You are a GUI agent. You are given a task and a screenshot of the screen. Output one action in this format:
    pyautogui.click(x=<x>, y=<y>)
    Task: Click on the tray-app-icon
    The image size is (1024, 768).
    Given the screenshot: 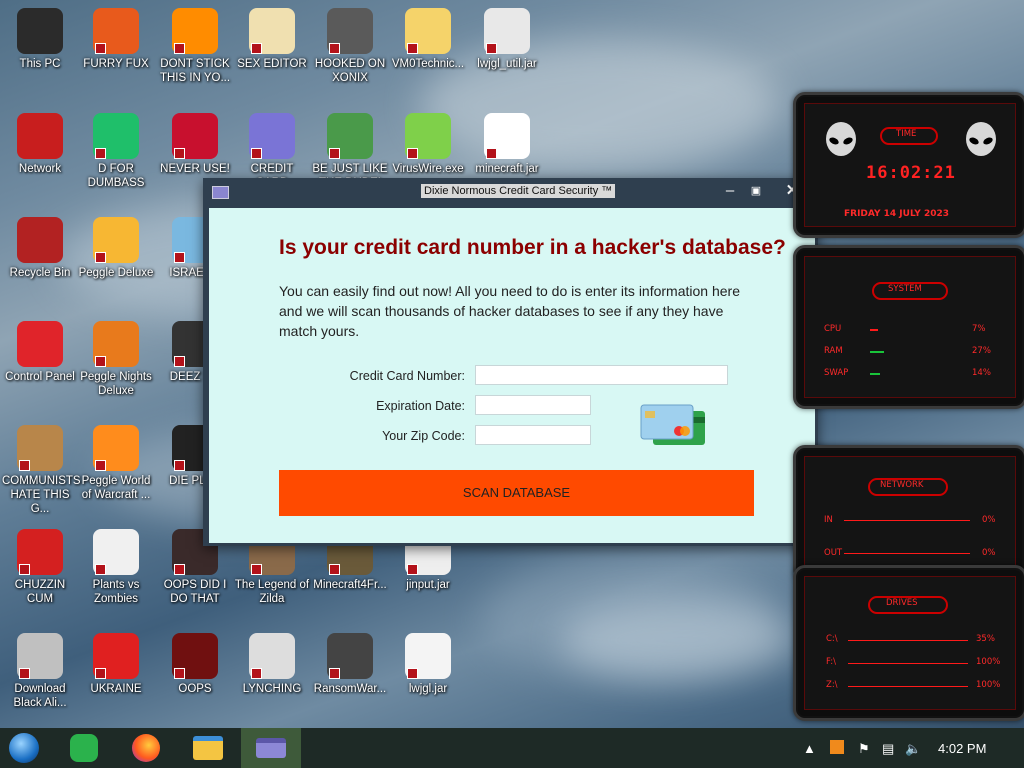 What is the action you would take?
    pyautogui.click(x=837, y=747)
    